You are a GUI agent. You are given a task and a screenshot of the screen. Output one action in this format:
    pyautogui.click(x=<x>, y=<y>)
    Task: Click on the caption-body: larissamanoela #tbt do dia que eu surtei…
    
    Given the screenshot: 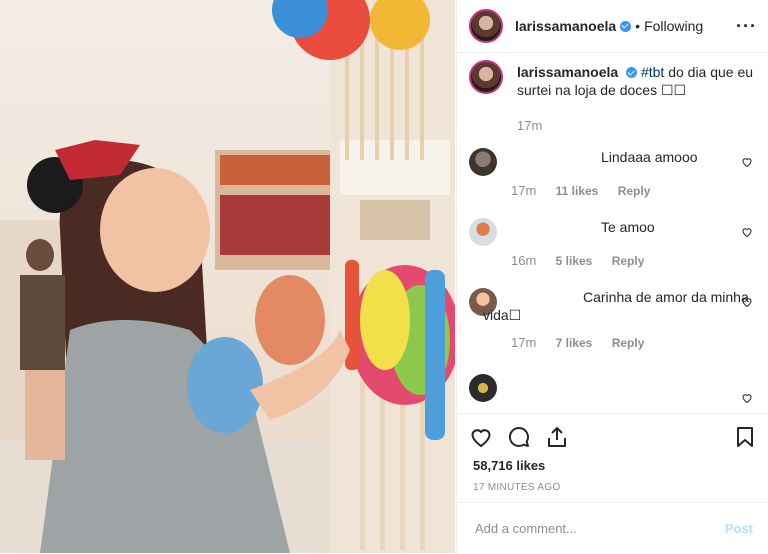 What is the action you would take?
    pyautogui.click(x=637, y=105)
    